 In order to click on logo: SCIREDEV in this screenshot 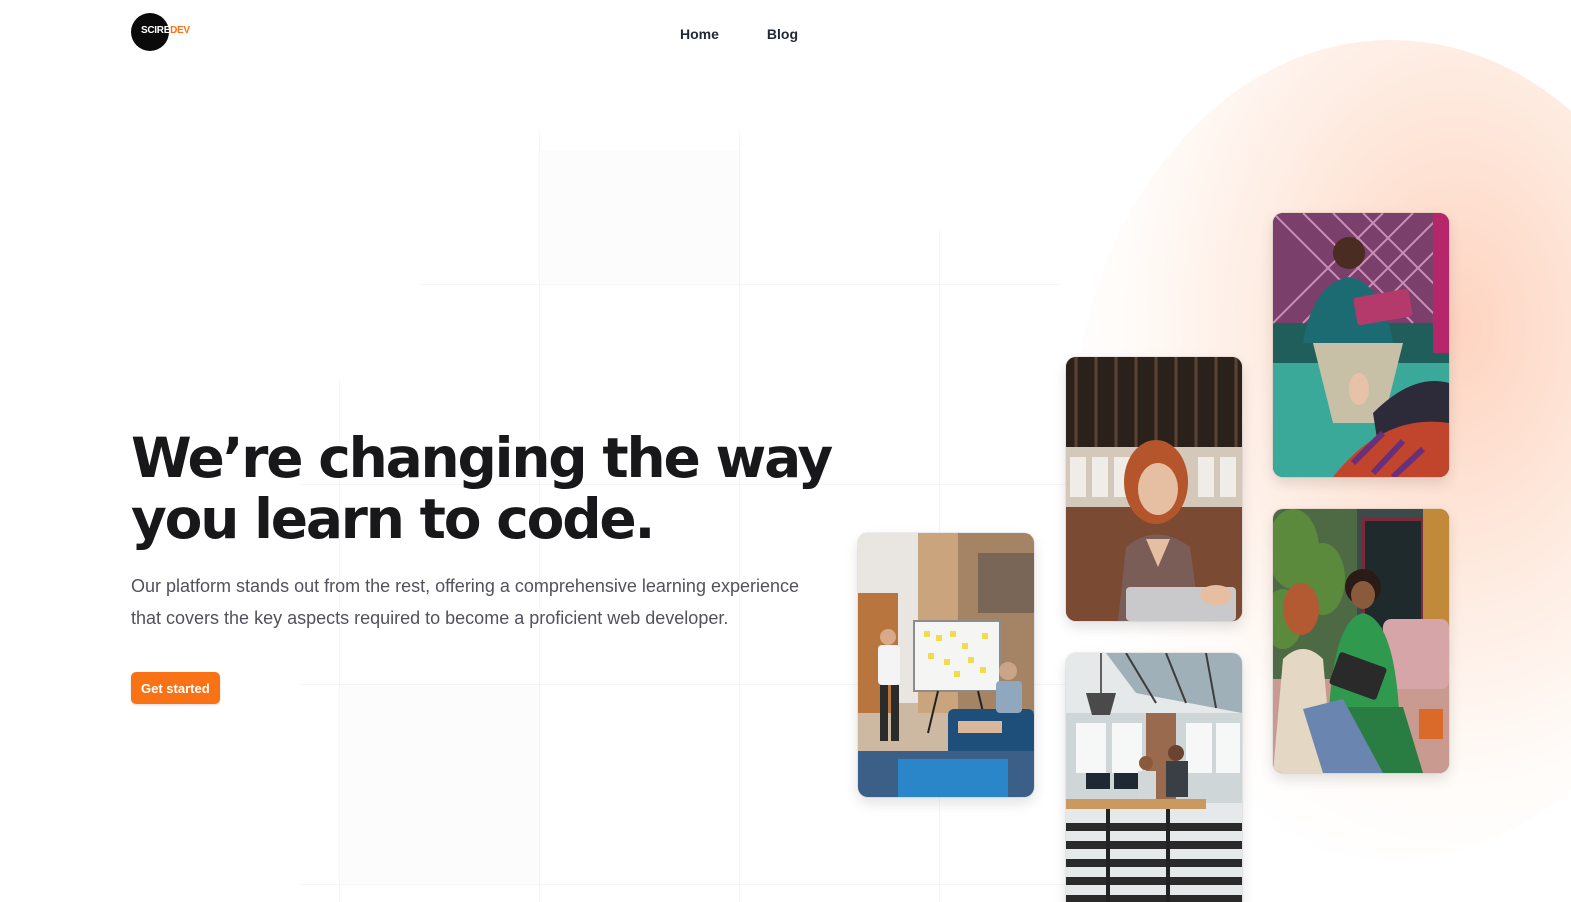, I will do `click(160, 32)`.